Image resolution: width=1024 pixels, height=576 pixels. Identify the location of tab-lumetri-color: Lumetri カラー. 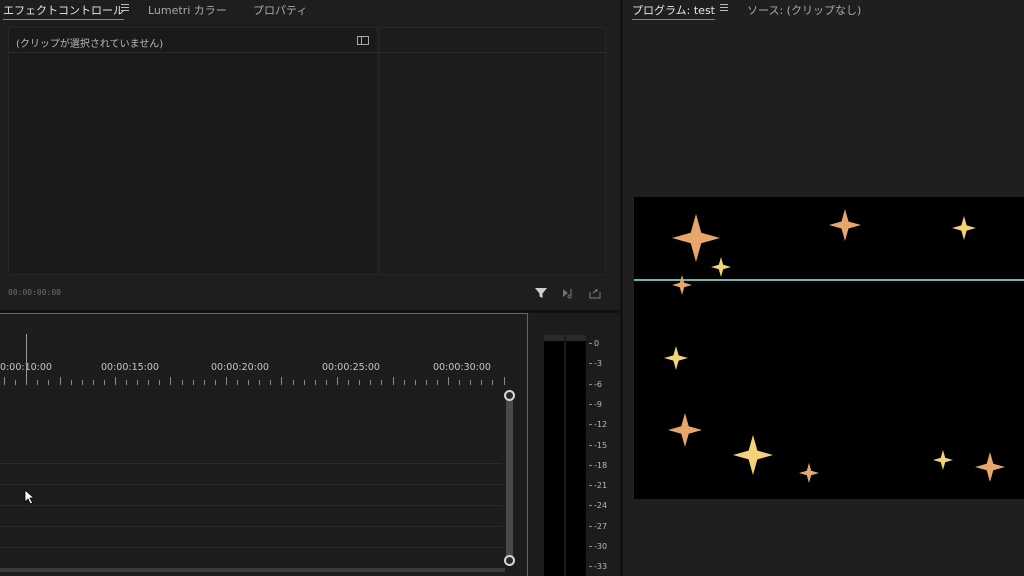
(187, 10).